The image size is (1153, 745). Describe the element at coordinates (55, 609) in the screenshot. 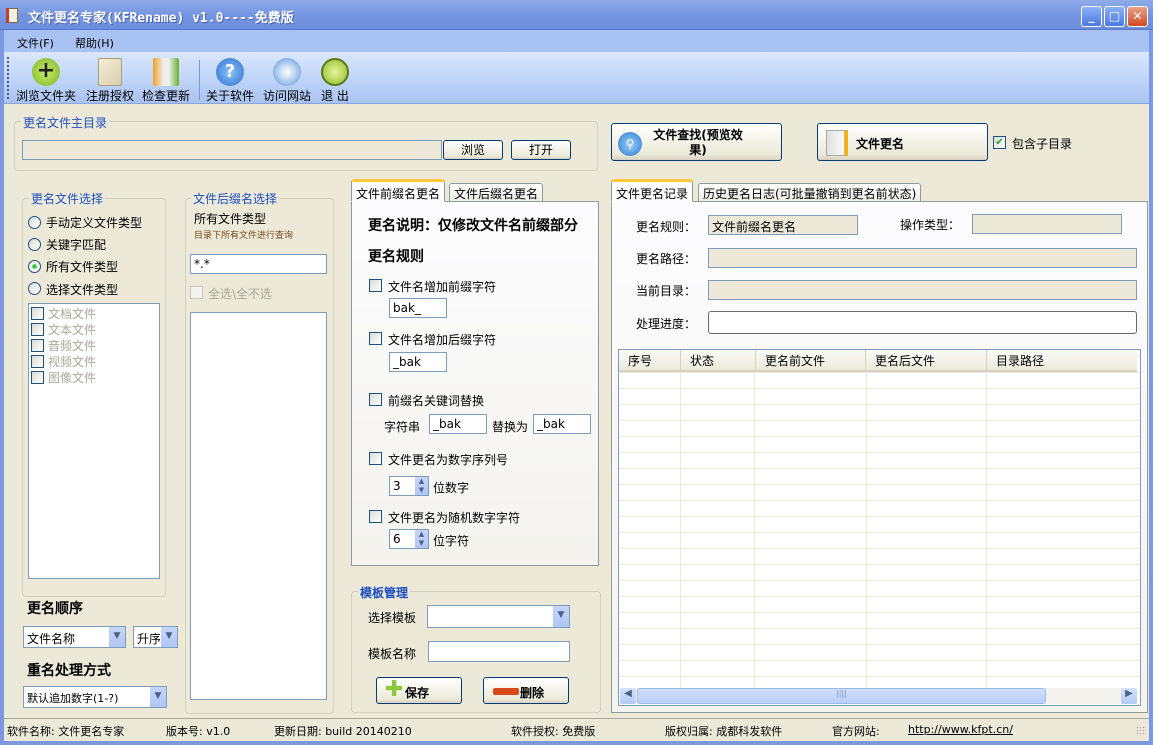

I see `order-label: 更名顺序` at that location.